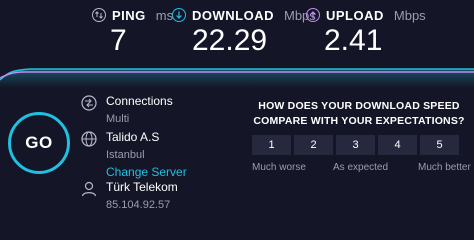  What do you see at coordinates (353, 40) in the screenshot?
I see `upload-value: 2.41` at bounding box center [353, 40].